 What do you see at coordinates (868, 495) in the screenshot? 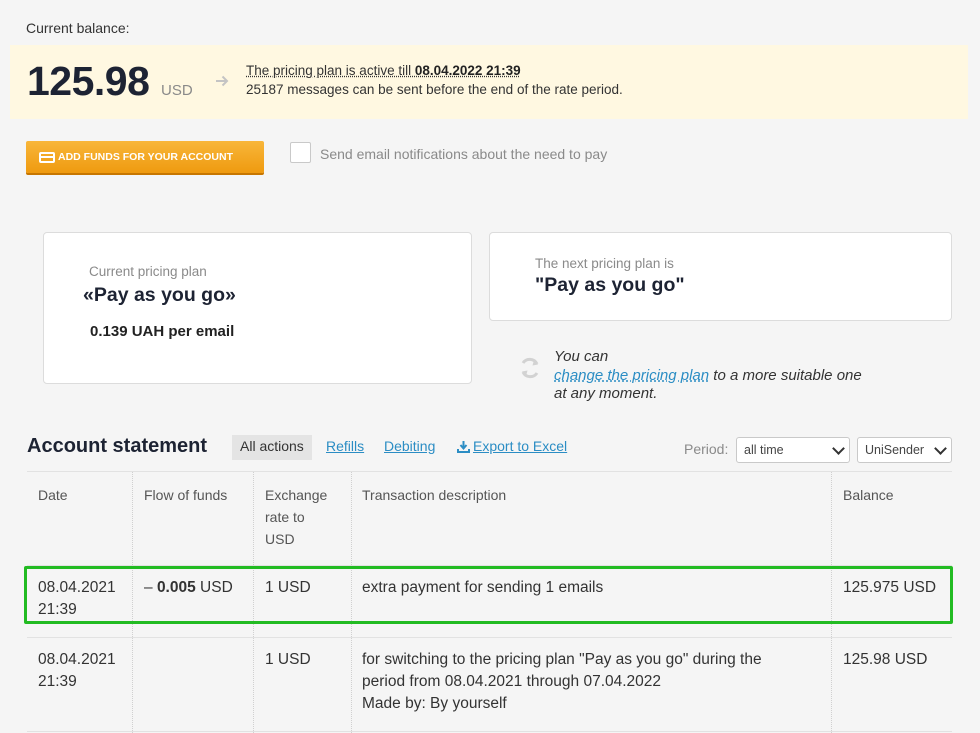
I see `column-header-balance: Balance` at bounding box center [868, 495].